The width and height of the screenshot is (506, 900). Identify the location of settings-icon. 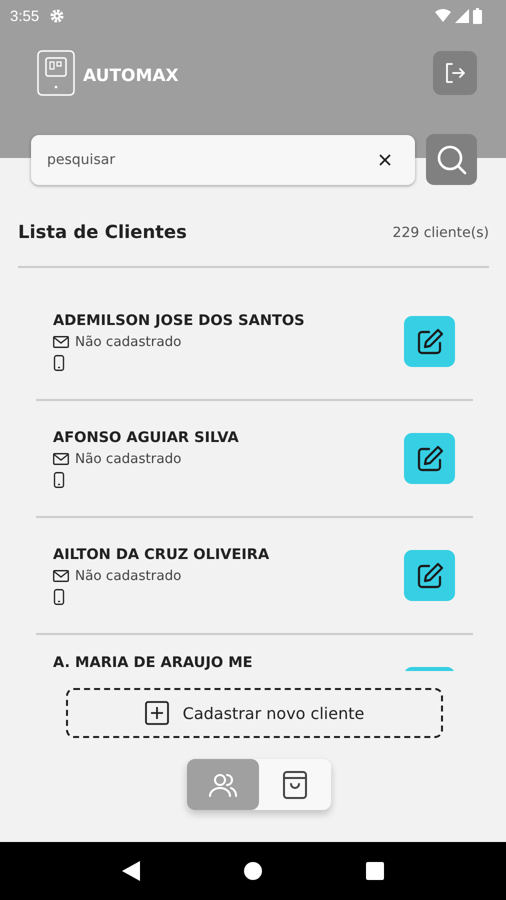
(57, 16).